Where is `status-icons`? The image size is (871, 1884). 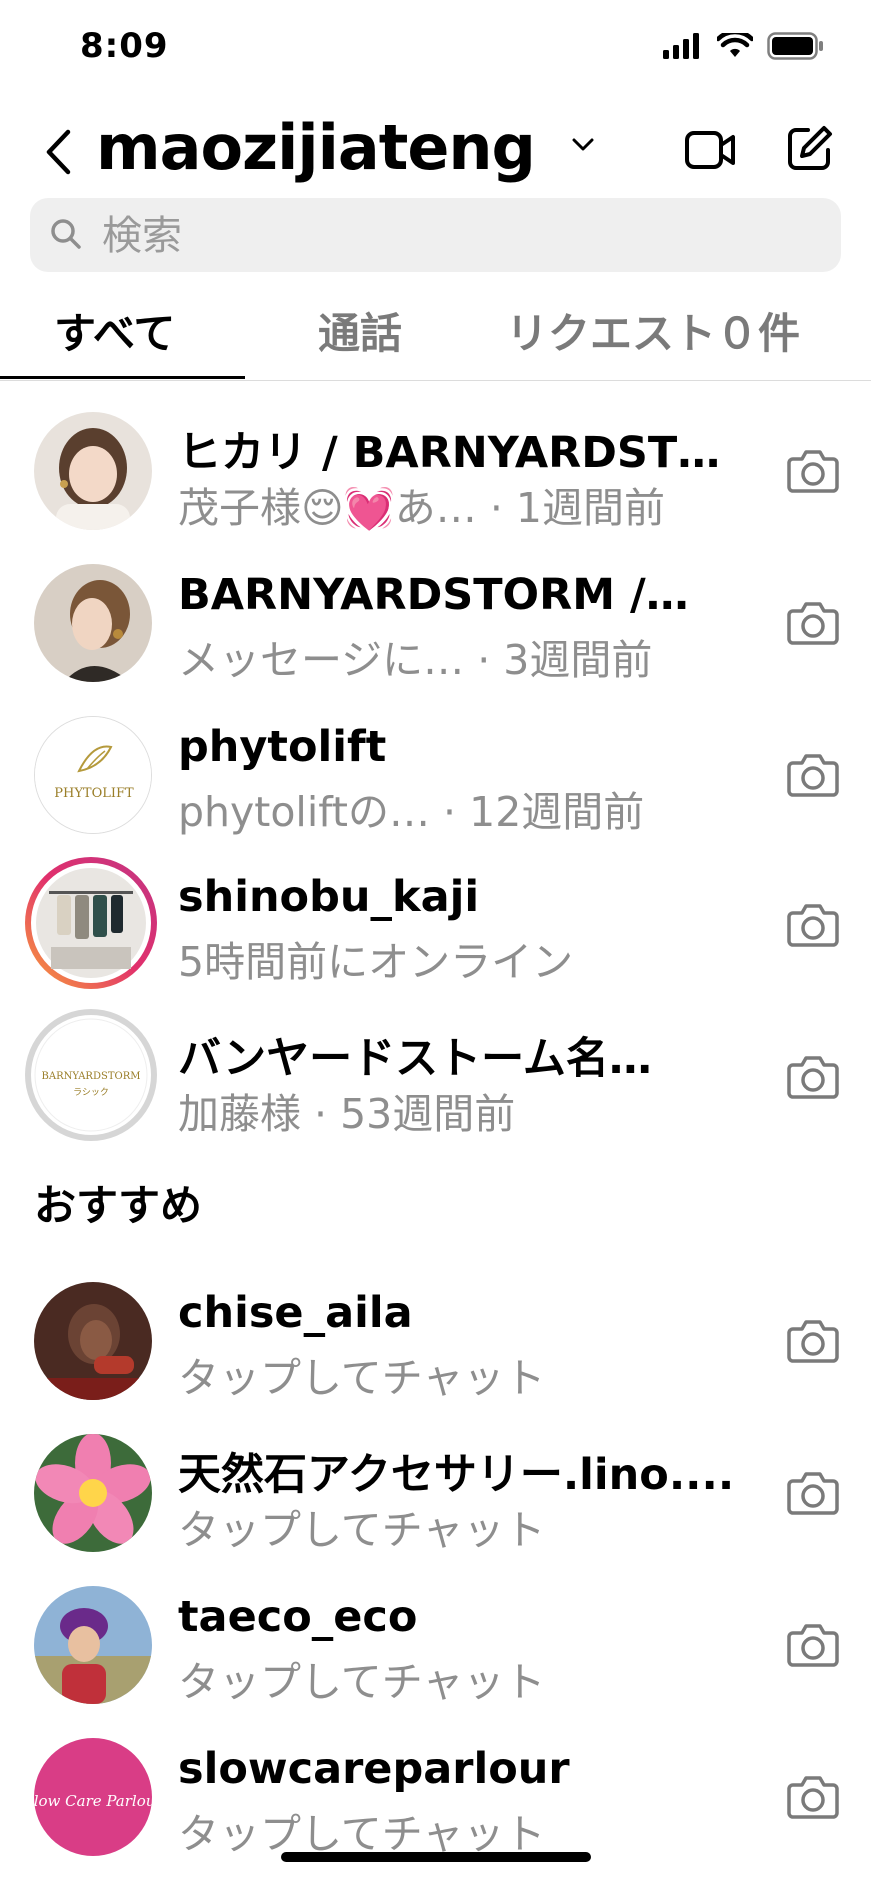 status-icons is located at coordinates (744, 46).